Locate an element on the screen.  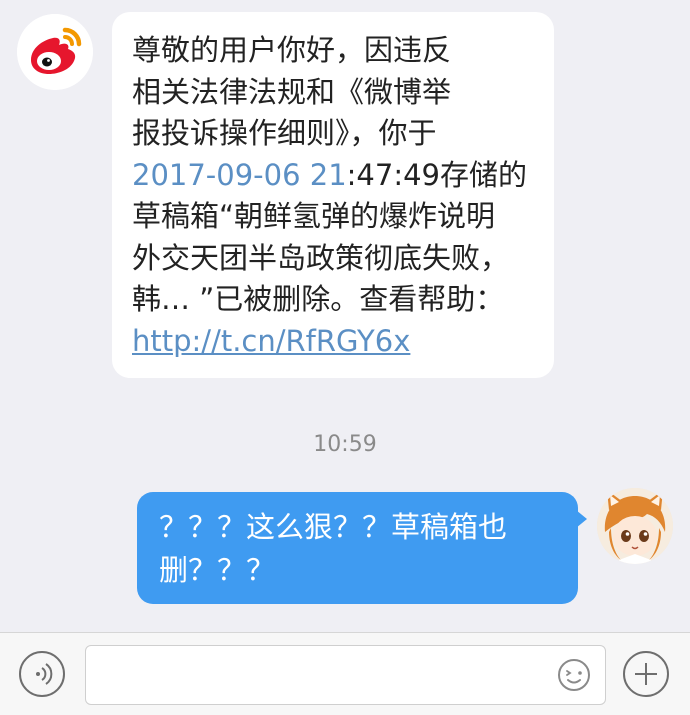
message-line: 外交天团半岛政策彻底失败， is located at coordinates (321, 257).